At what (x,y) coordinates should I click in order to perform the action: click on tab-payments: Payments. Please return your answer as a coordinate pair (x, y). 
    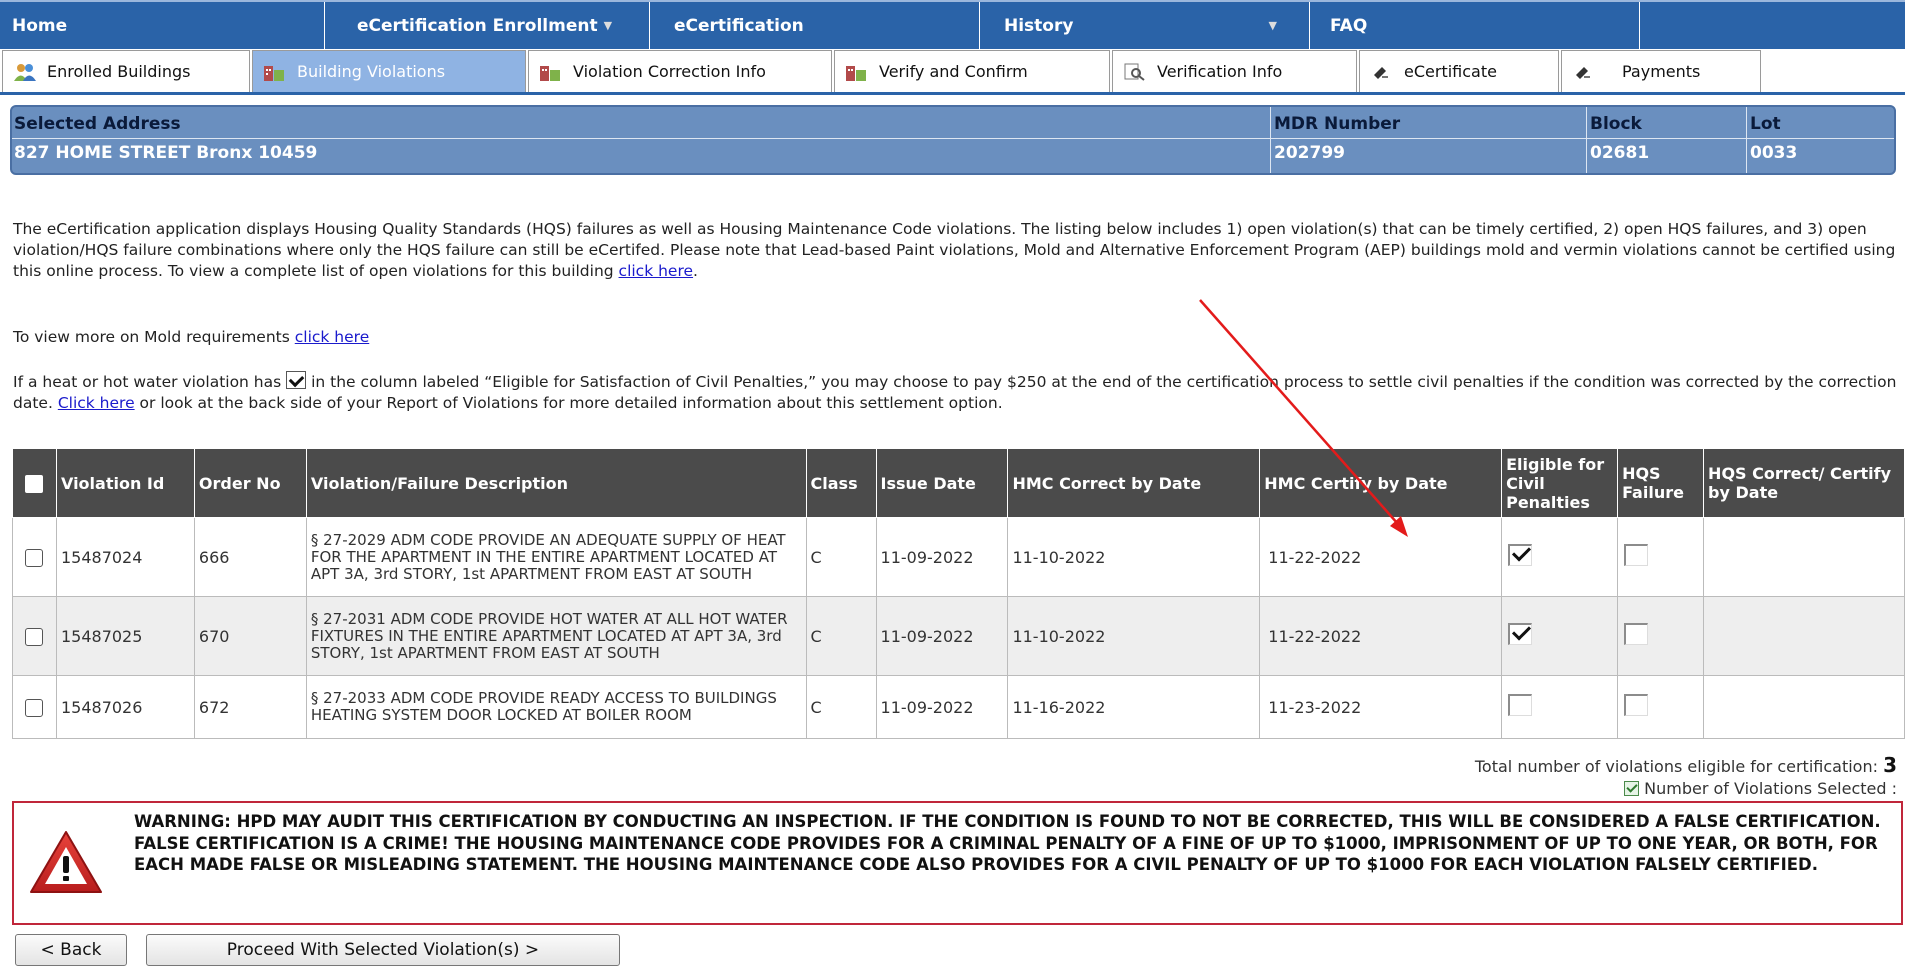
    Looking at the image, I should click on (1661, 71).